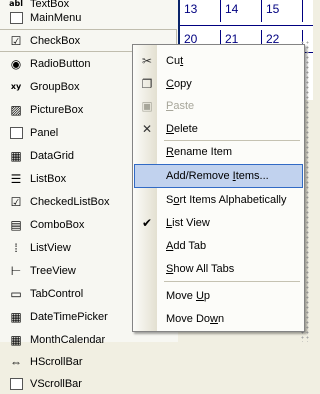 The width and height of the screenshot is (320, 394). What do you see at coordinates (218, 223) in the screenshot?
I see `menu-item-list-view: ✔ List View` at bounding box center [218, 223].